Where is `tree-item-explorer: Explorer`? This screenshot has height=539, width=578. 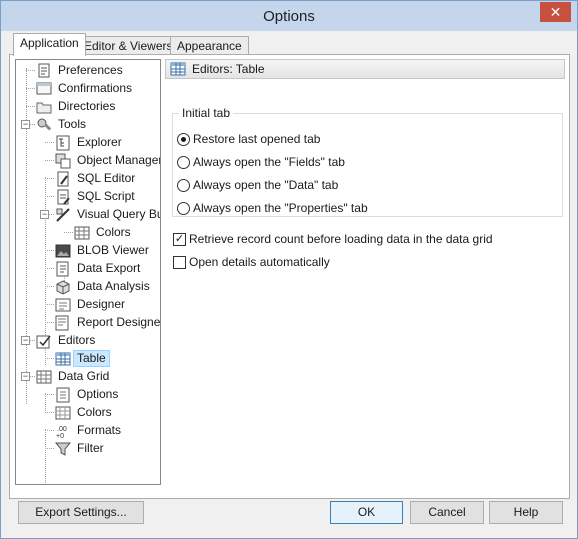 tree-item-explorer: Explorer is located at coordinates (91, 142).